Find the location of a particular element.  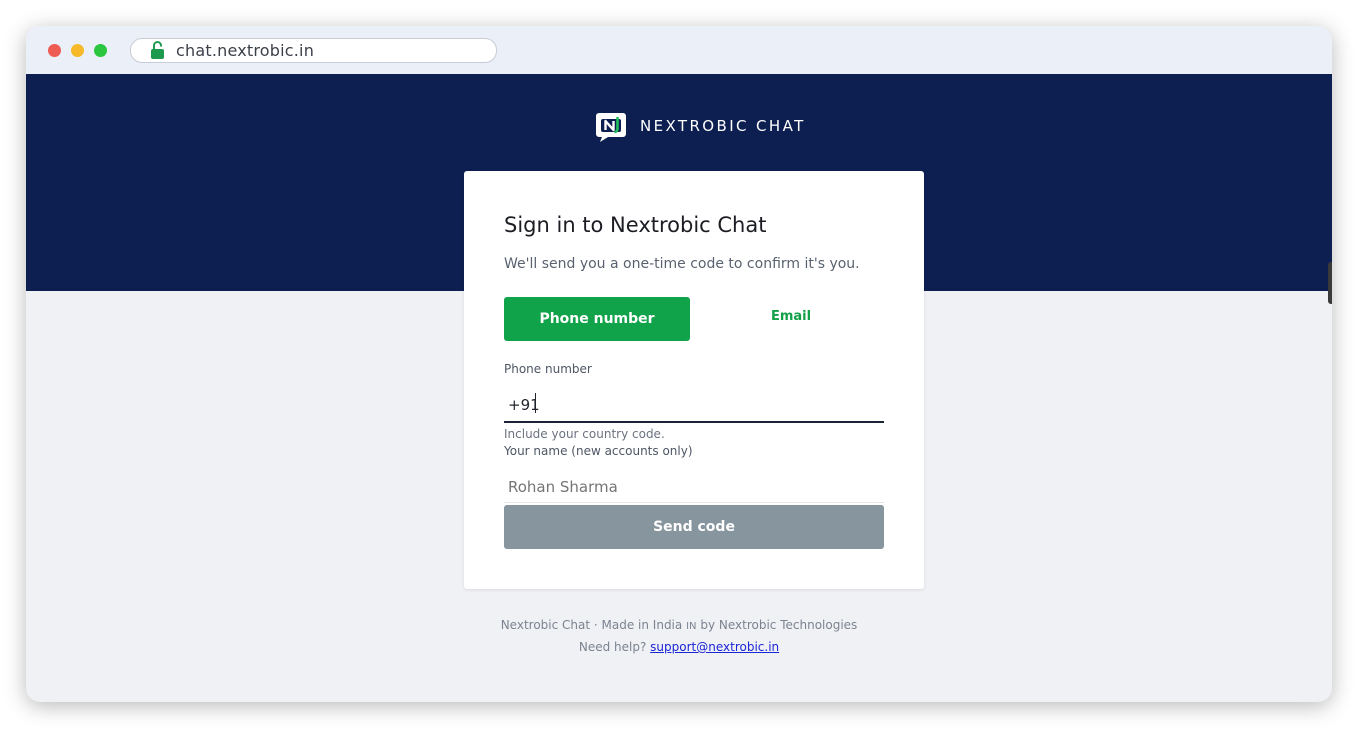

footer-help: Need help? support@nextrobic.in is located at coordinates (679, 647).